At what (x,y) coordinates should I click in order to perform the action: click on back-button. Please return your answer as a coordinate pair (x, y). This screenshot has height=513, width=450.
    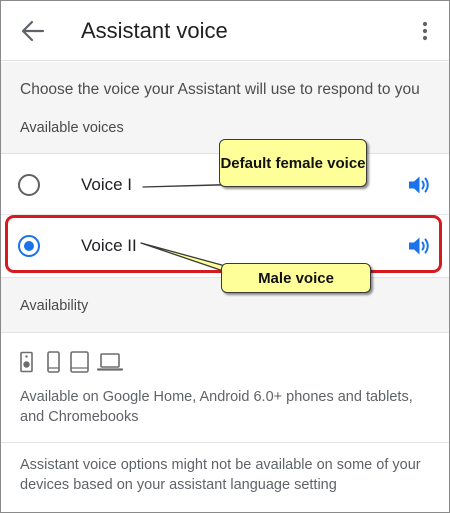
    Looking at the image, I should click on (33, 31).